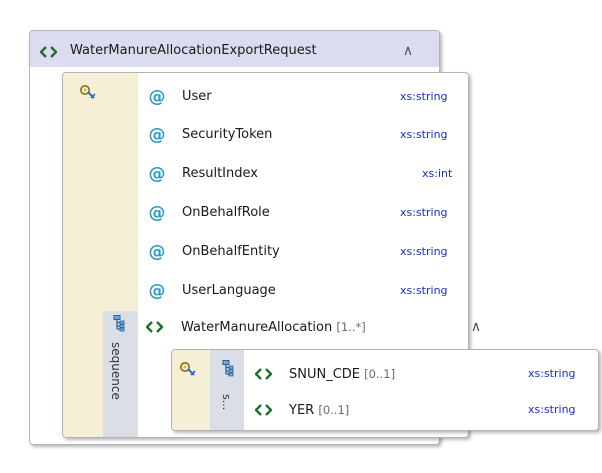  What do you see at coordinates (197, 97) in the screenshot?
I see `attribute-name: User` at bounding box center [197, 97].